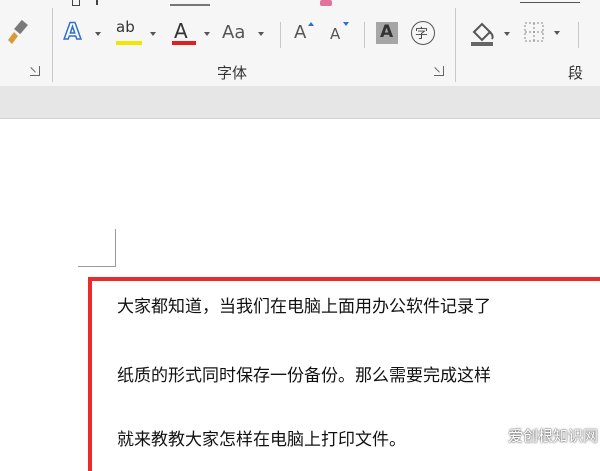 The height and width of the screenshot is (471, 600). What do you see at coordinates (346, 24) in the screenshot?
I see `down-caret-icon` at bounding box center [346, 24].